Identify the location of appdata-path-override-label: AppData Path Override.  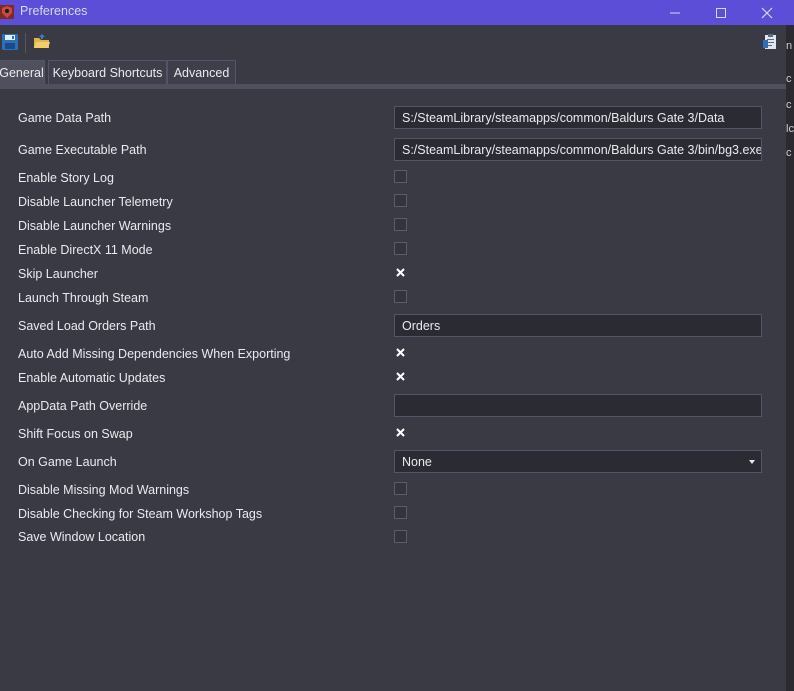
(83, 406).